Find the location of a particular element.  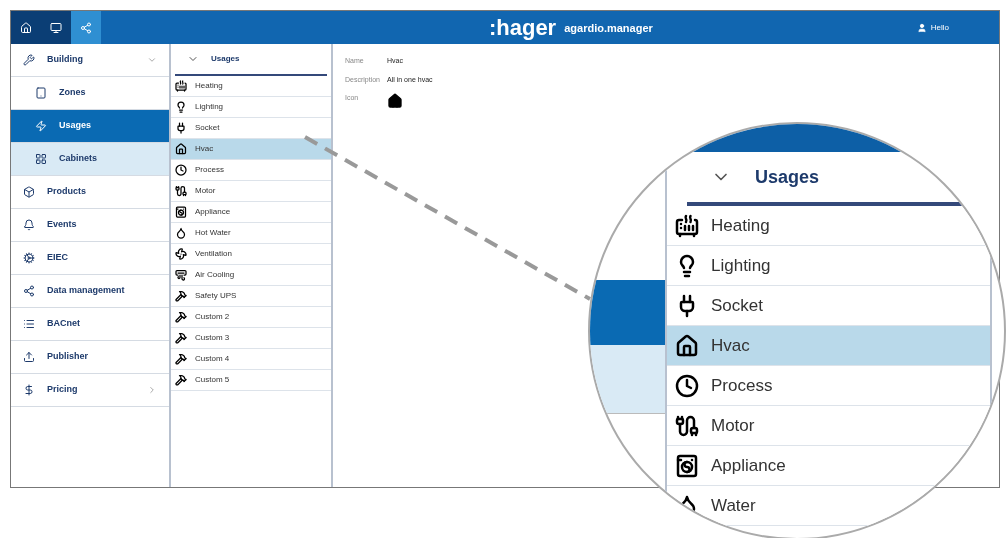

brand-logo: :hager is located at coordinates (522, 27).